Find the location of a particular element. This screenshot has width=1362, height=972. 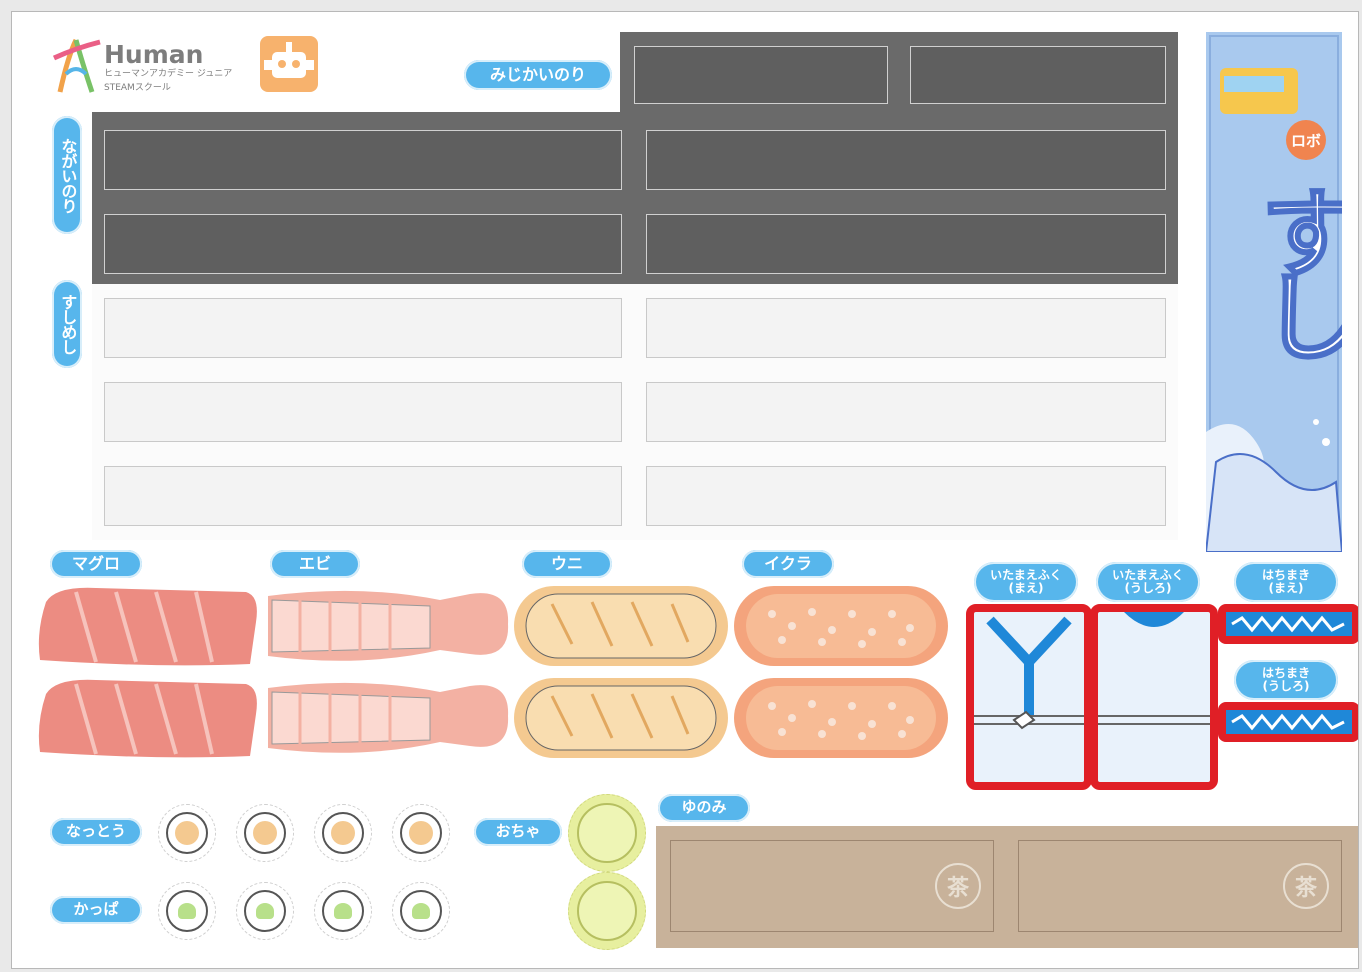

label-long-nori: ながいのり is located at coordinates (67, 175).